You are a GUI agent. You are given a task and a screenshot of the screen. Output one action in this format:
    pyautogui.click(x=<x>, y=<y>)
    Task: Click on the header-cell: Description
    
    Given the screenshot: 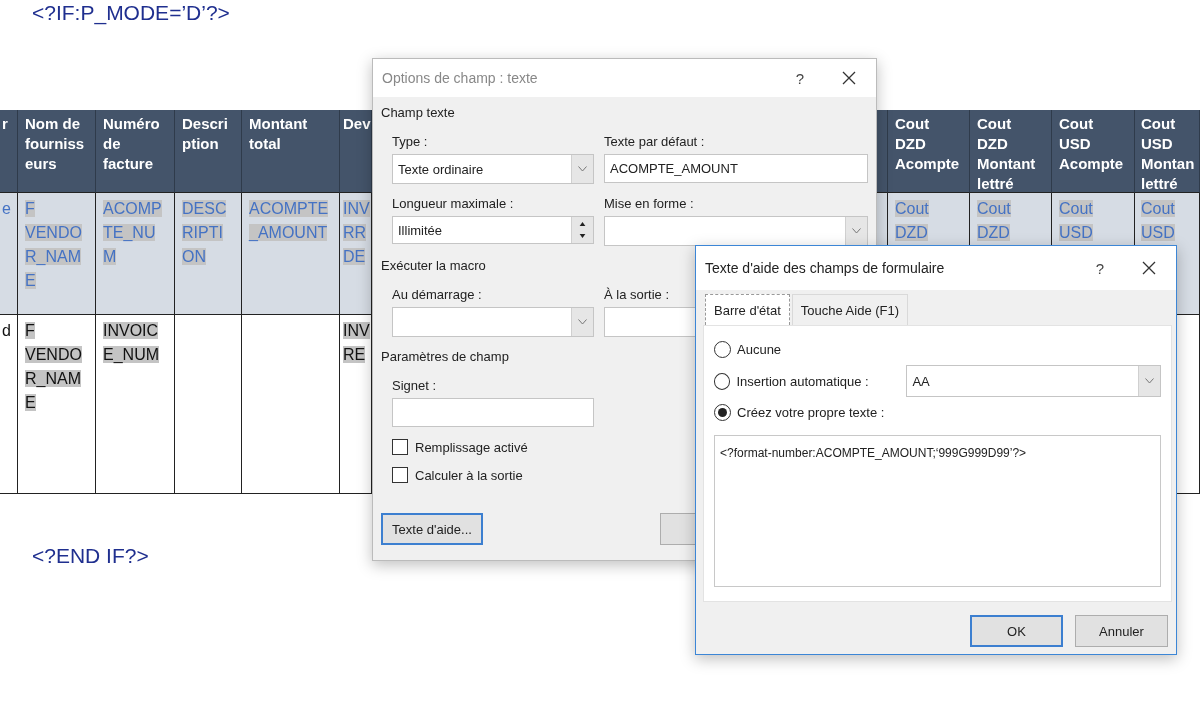 What is the action you would take?
    pyautogui.click(x=208, y=151)
    